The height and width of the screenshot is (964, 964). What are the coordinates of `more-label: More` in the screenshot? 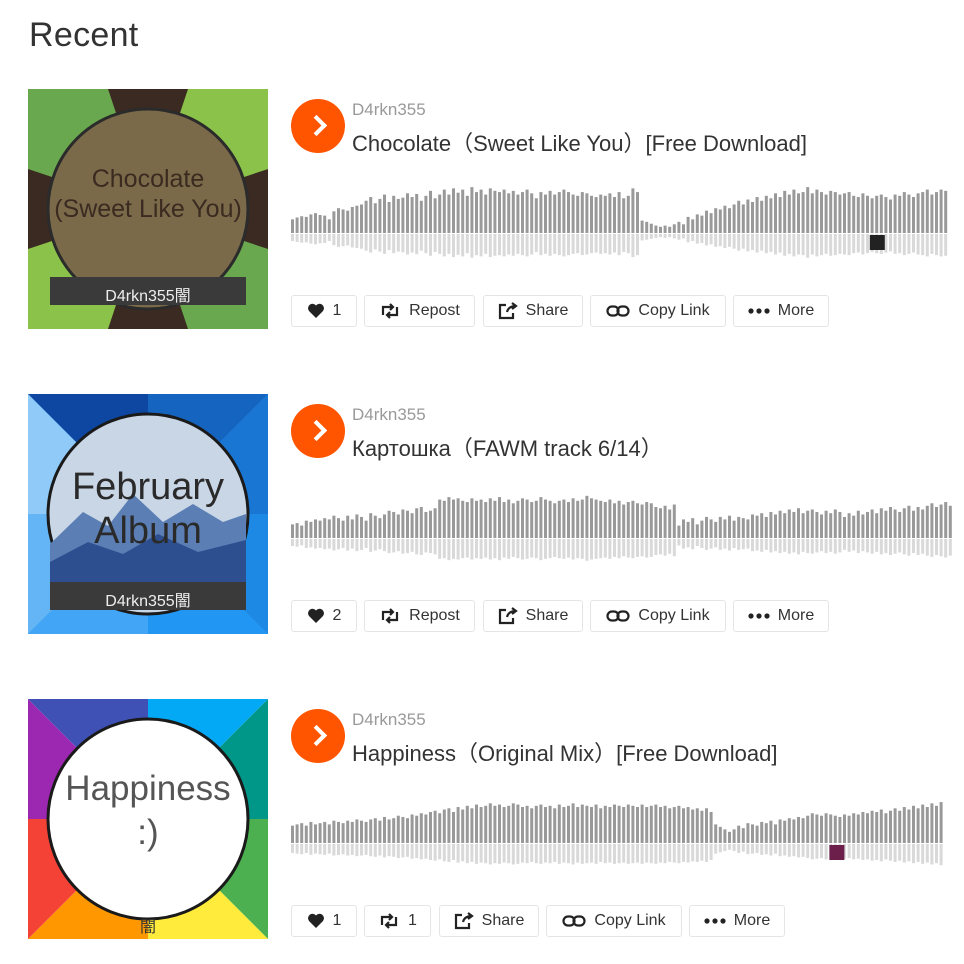 It's located at (796, 310).